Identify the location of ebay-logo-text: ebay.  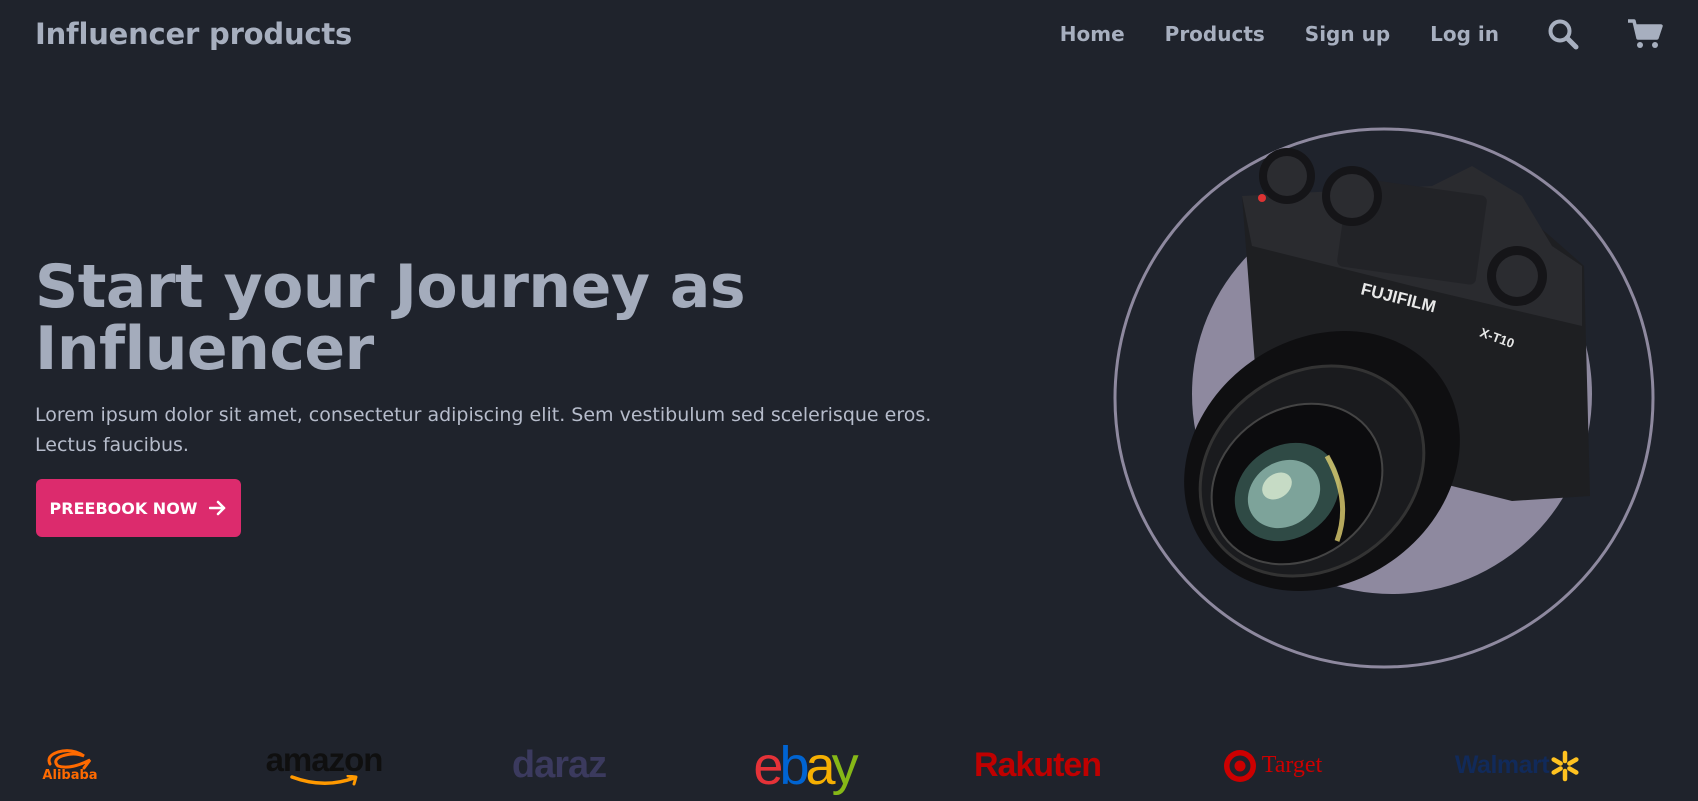
(805, 765).